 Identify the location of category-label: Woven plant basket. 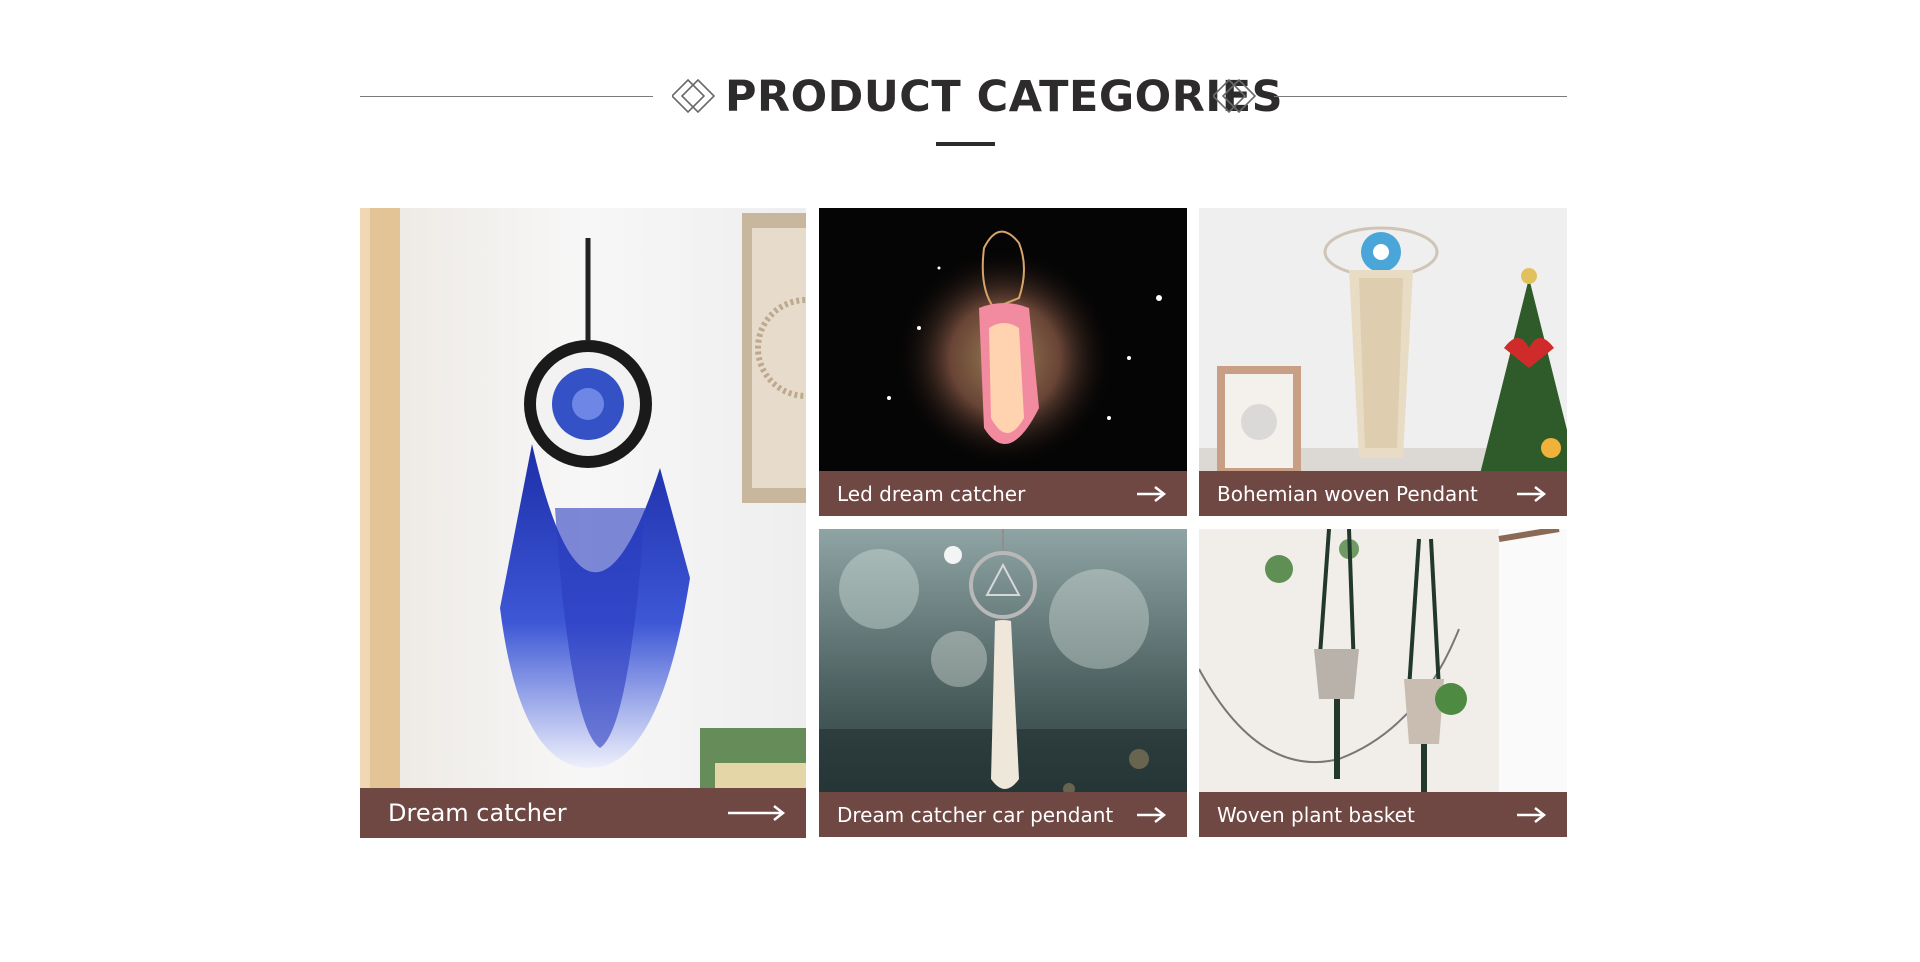
(1316, 814).